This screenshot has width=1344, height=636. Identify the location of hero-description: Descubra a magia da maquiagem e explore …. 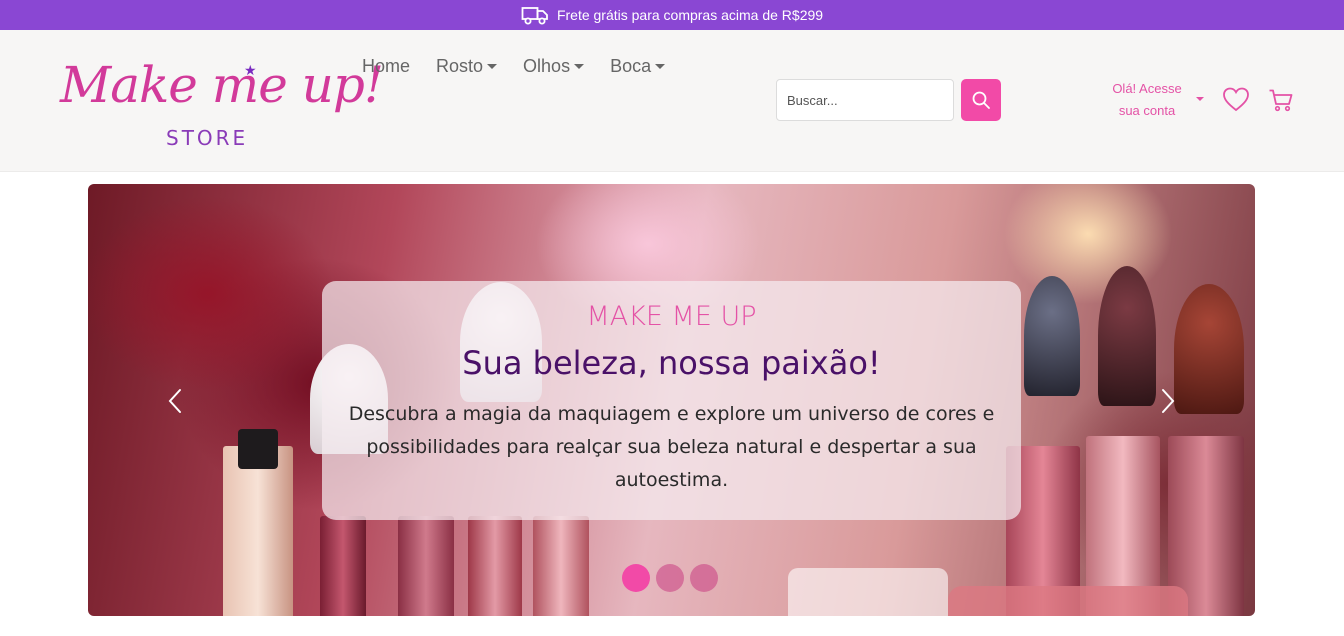
(671, 447).